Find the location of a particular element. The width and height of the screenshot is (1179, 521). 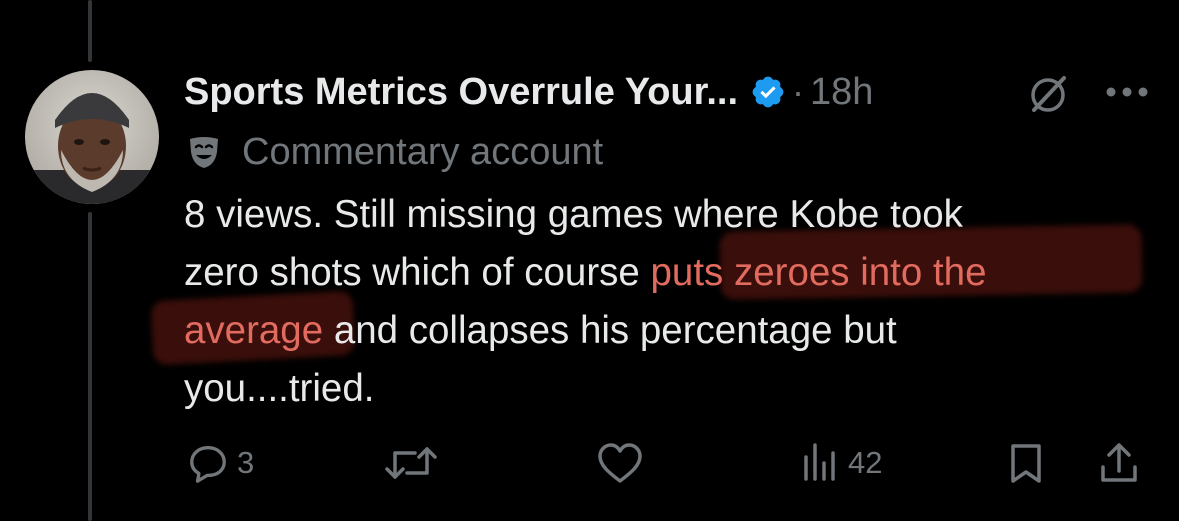

account-label: Commentary account is located at coordinates (422, 152).